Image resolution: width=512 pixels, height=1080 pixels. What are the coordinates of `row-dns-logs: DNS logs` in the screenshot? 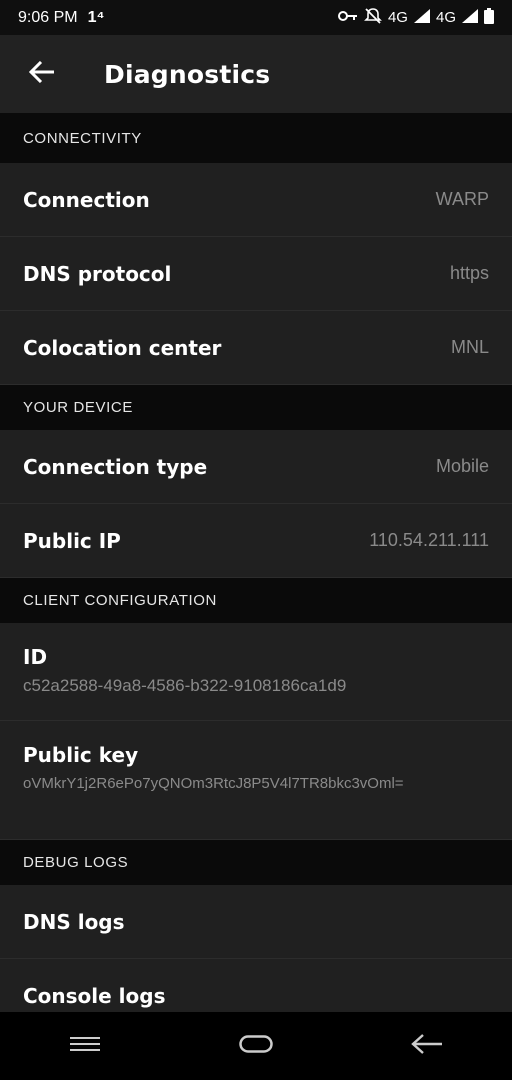 It's located at (256, 922).